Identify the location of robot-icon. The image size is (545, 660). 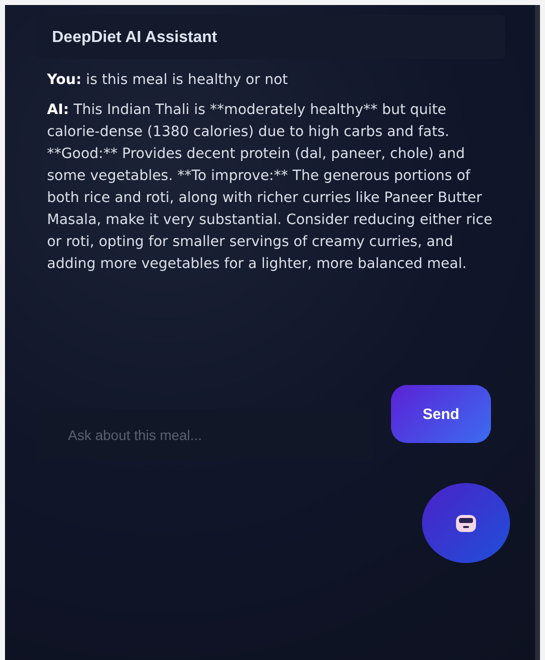
(466, 523).